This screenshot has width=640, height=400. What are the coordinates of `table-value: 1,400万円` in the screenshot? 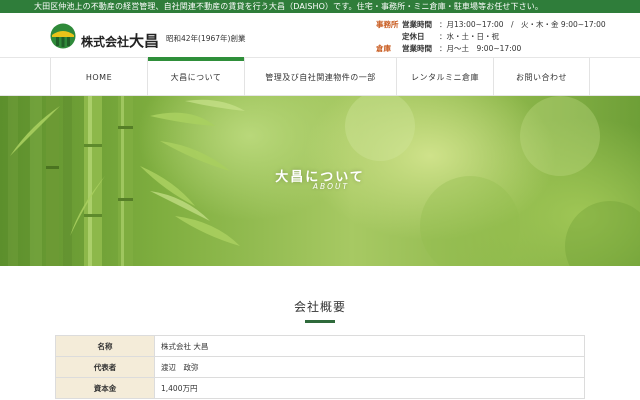 It's located at (369, 388).